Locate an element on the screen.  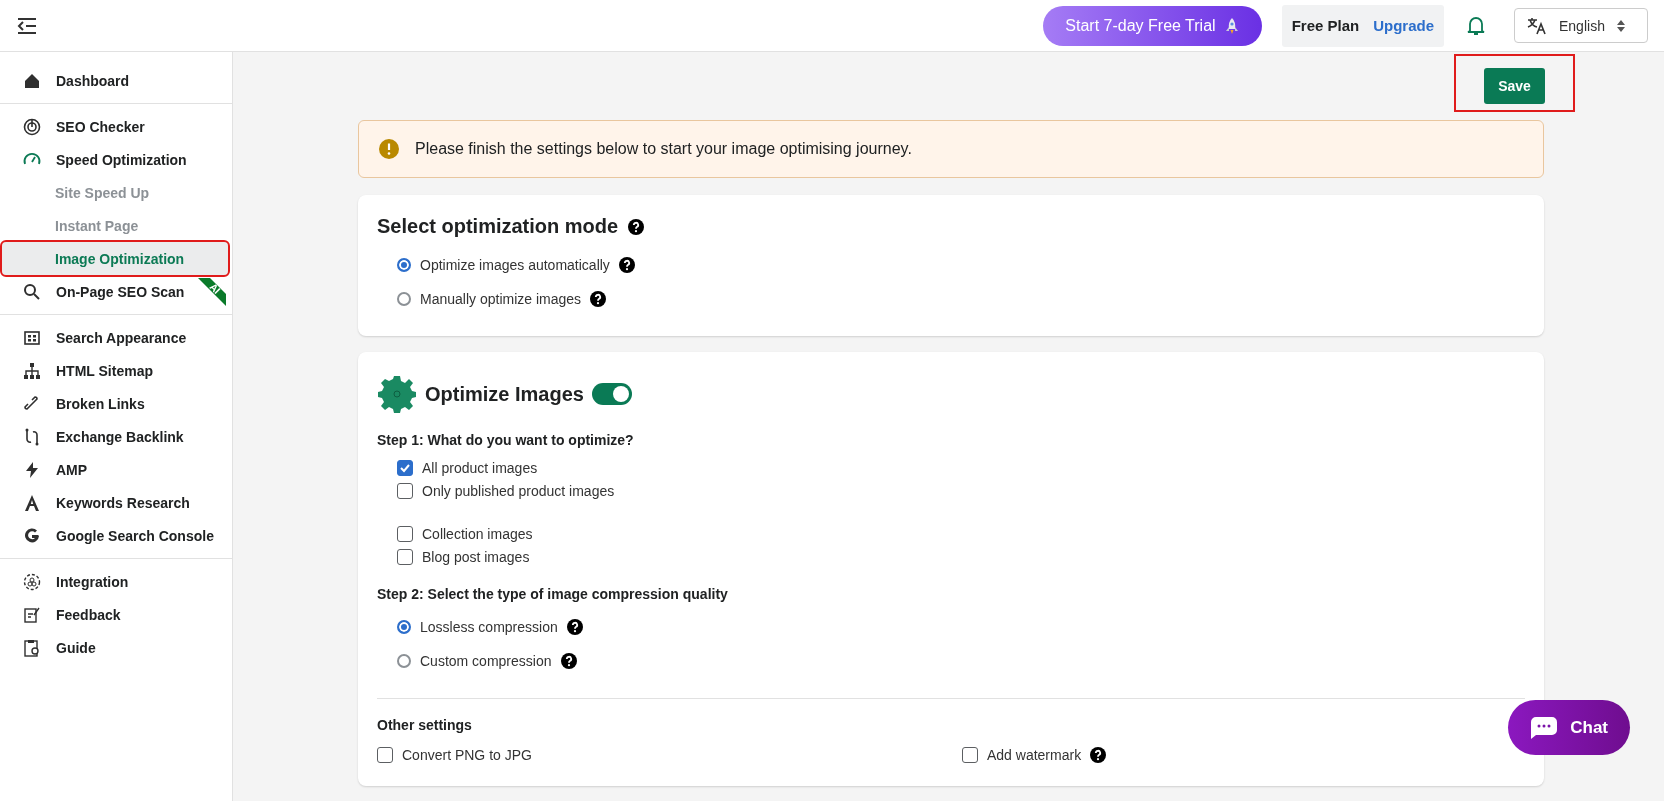
radio-label: Optimize images automatically is located at coordinates (515, 265).